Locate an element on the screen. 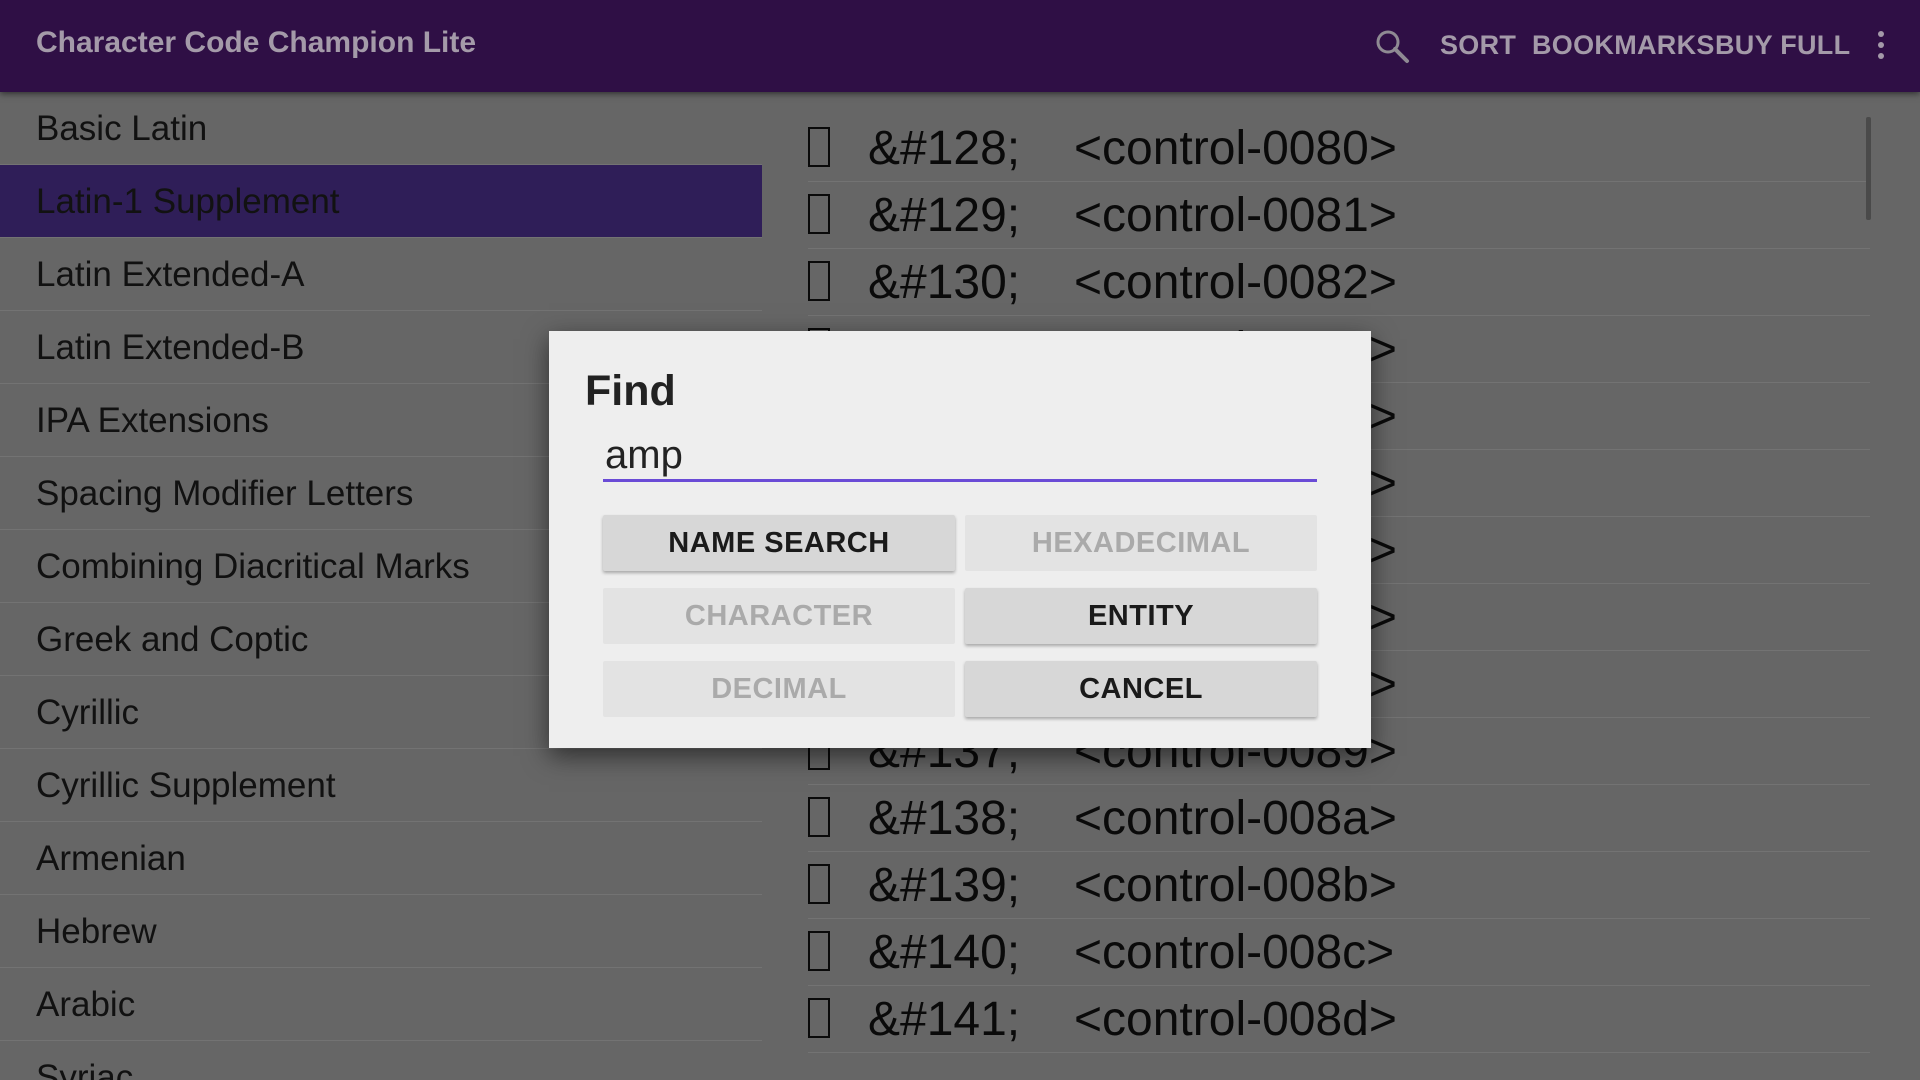 The width and height of the screenshot is (1920, 1080). sidebar-item: Syriac is located at coordinates (381, 1060).